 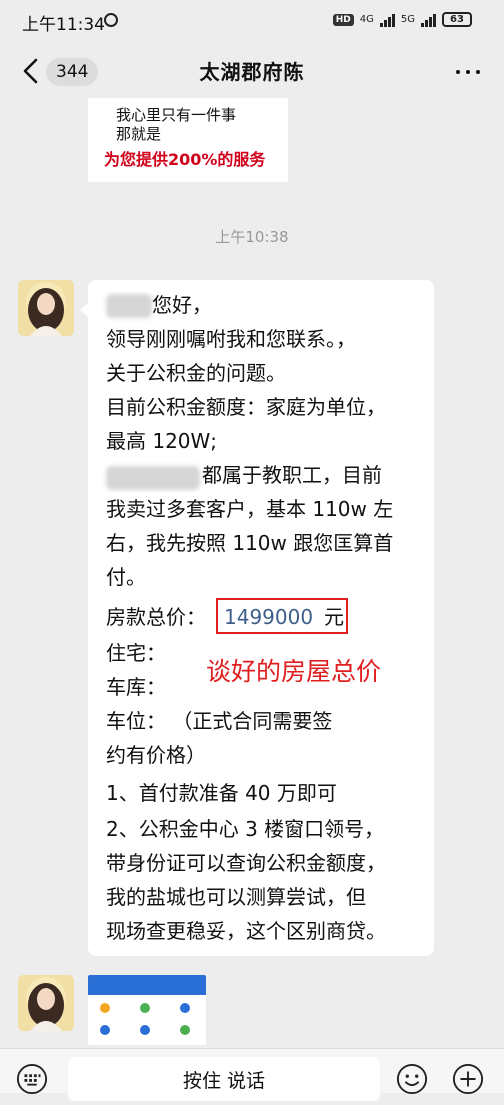 What do you see at coordinates (32, 1079) in the screenshot?
I see `keyboard-icon` at bounding box center [32, 1079].